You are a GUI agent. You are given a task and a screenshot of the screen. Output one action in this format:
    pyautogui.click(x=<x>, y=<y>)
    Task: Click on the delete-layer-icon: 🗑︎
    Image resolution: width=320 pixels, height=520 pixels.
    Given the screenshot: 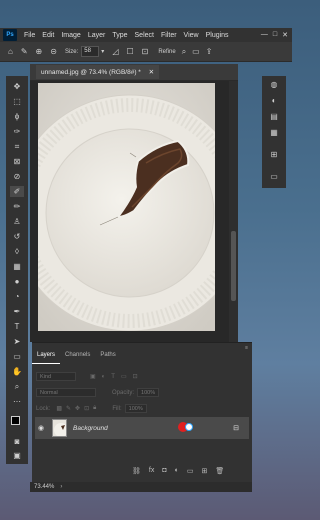 What is the action you would take?
    pyautogui.click(x=219, y=471)
    